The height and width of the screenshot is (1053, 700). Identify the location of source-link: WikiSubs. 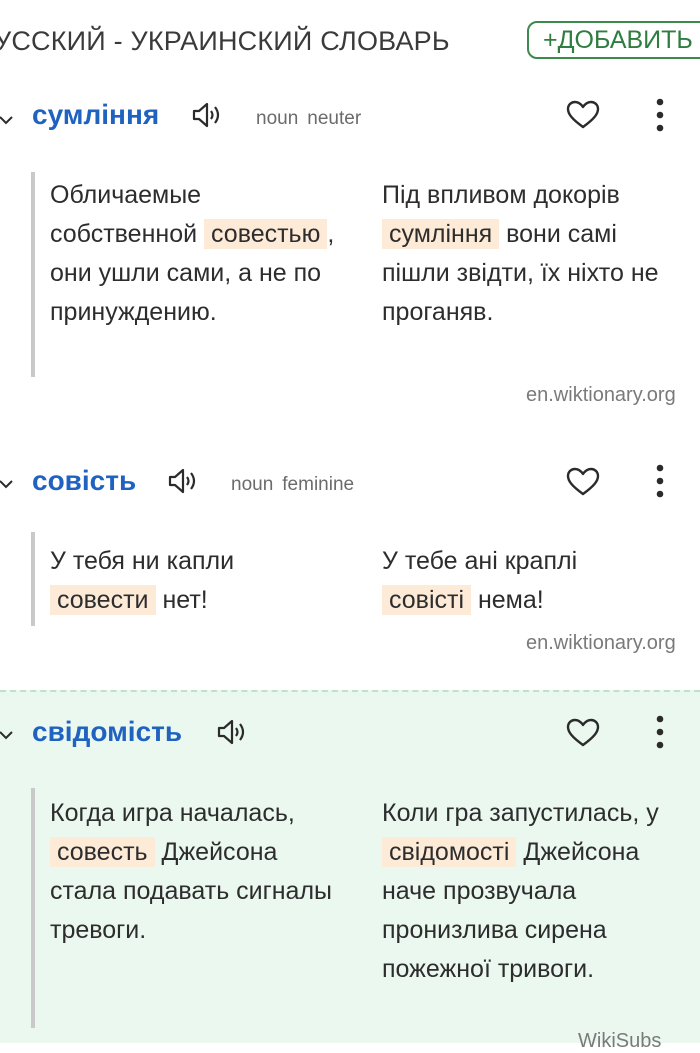
(619, 1041).